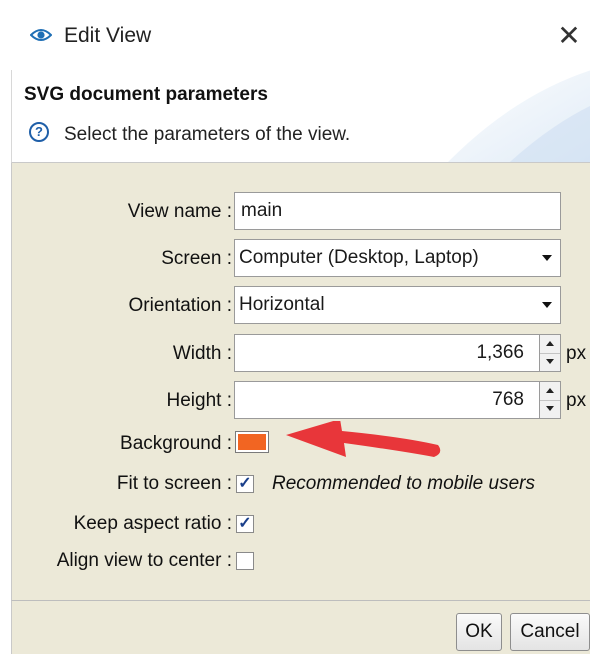 The height and width of the screenshot is (654, 590). What do you see at coordinates (39, 132) in the screenshot?
I see `help-icon: ?` at bounding box center [39, 132].